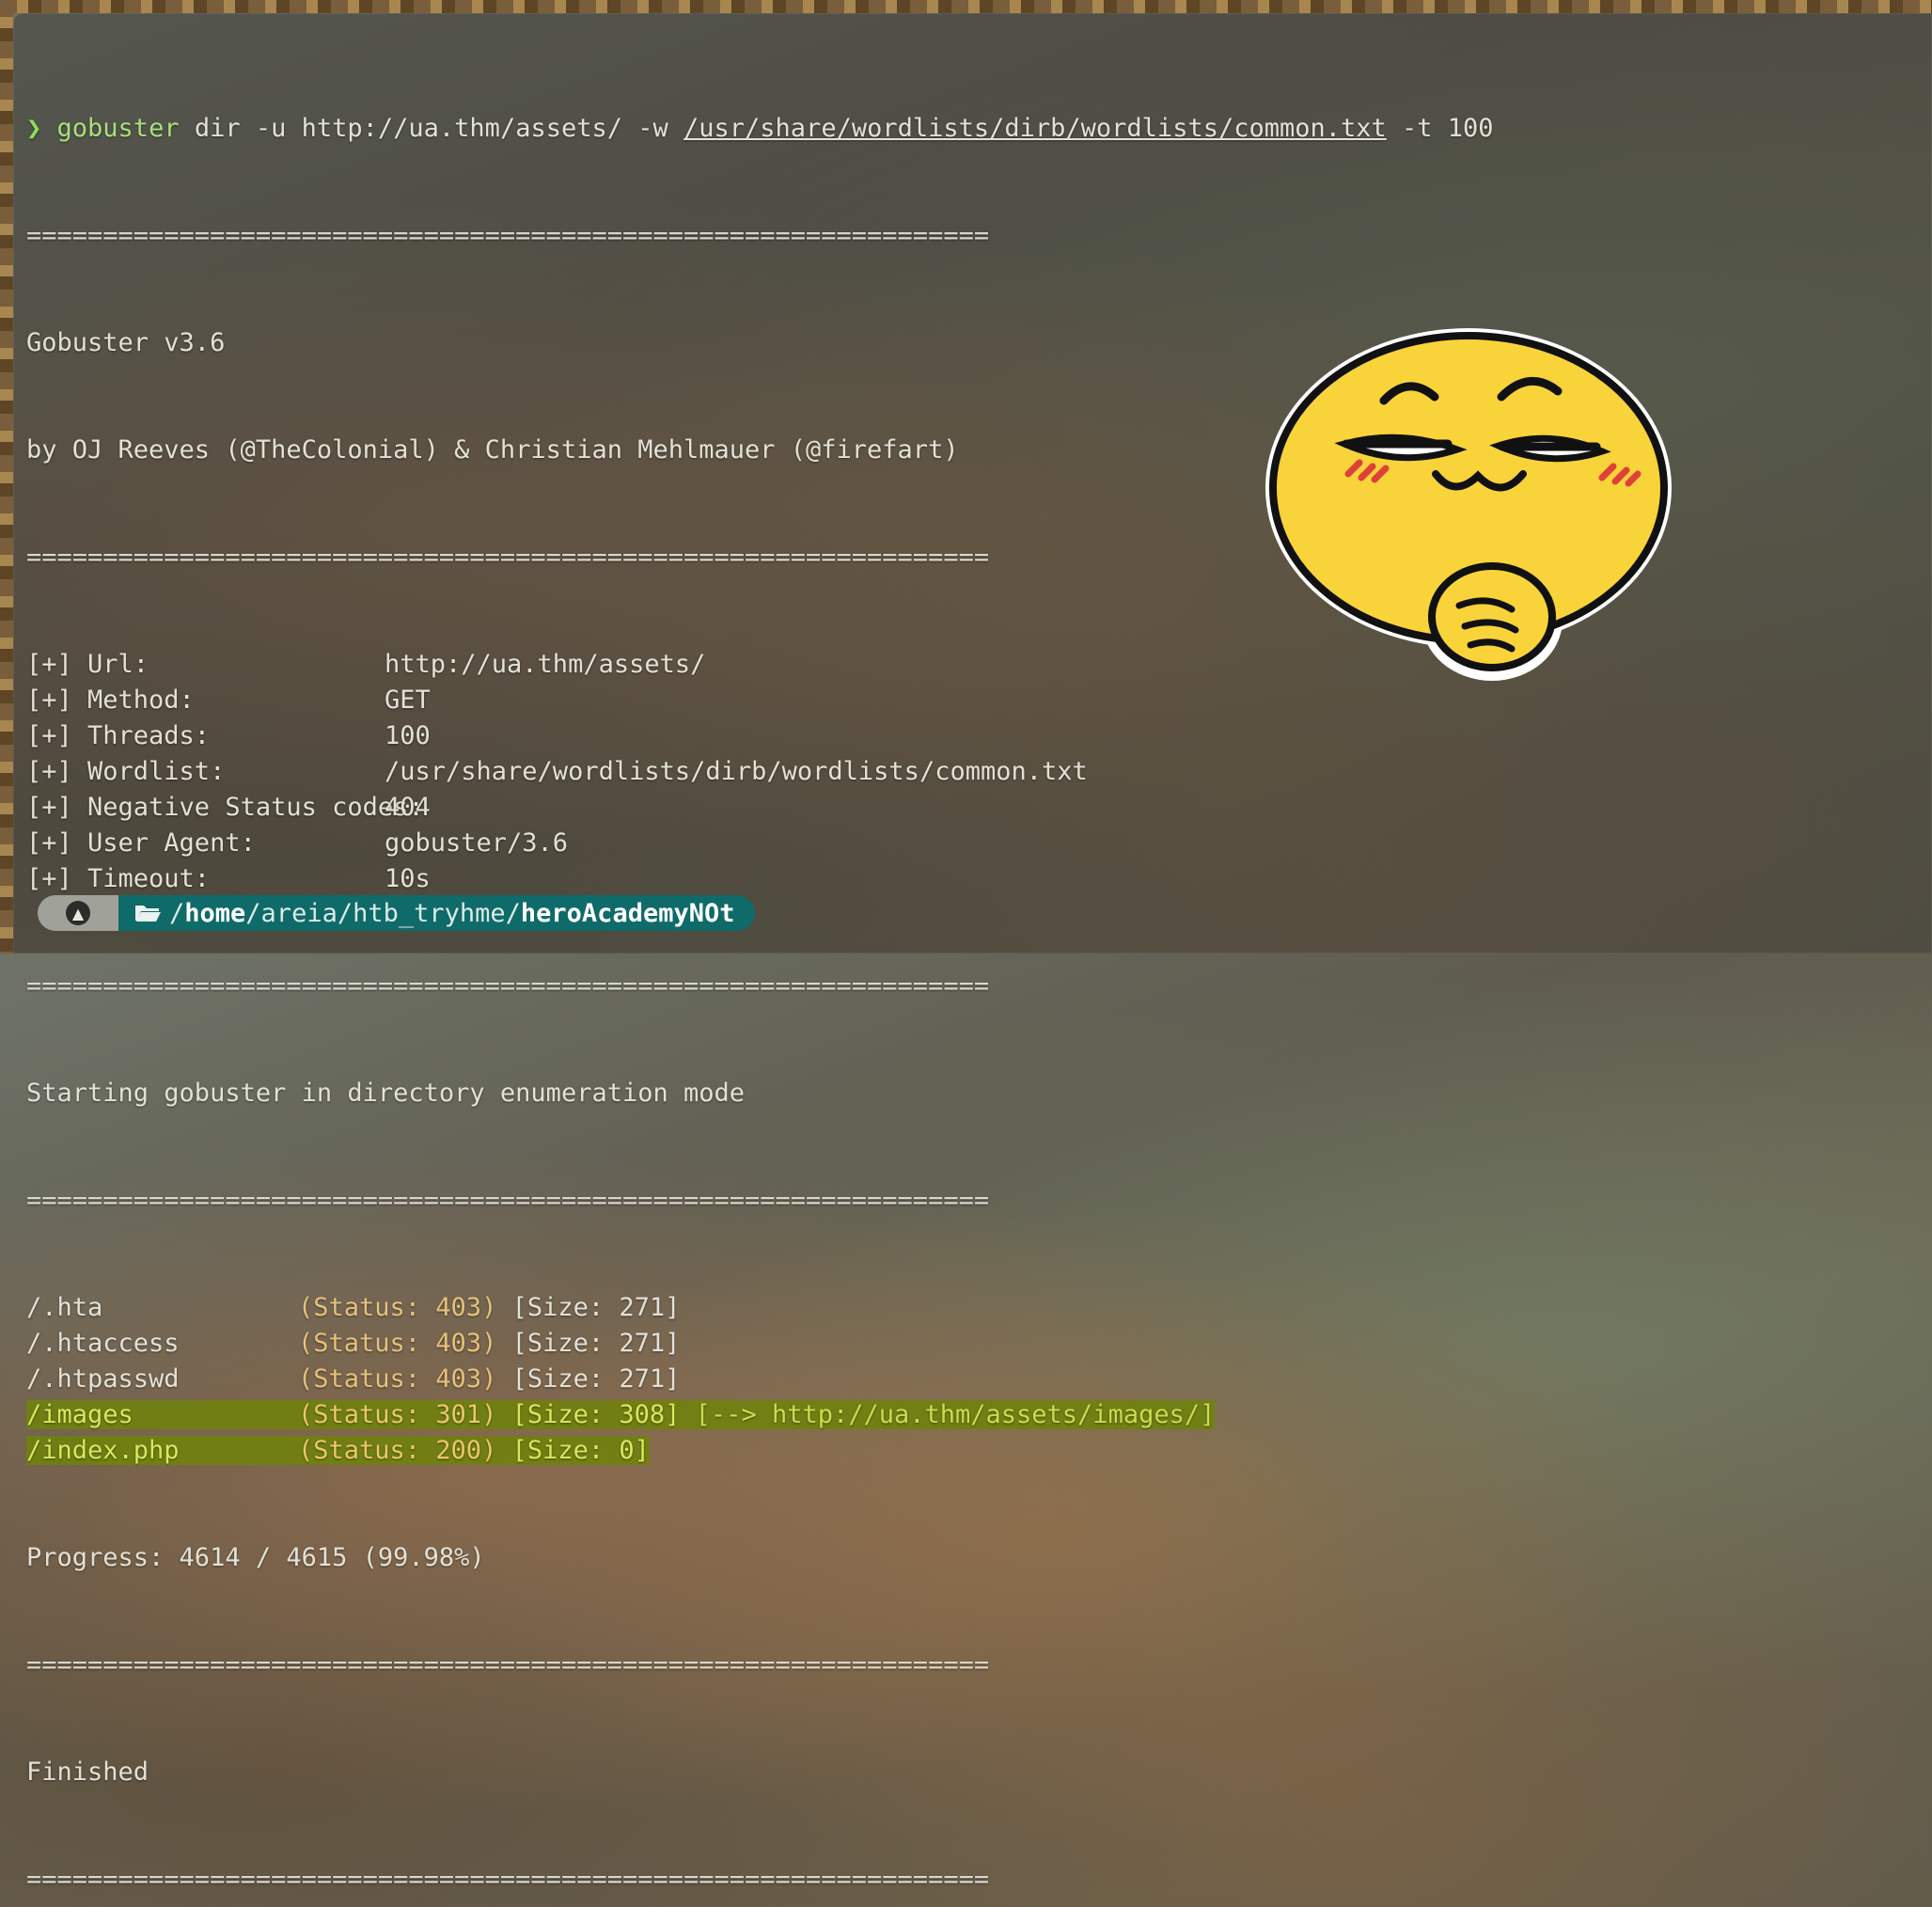 The image size is (1932, 1907). I want to click on config-value: http://ua.thm/assets/, so click(546, 664).